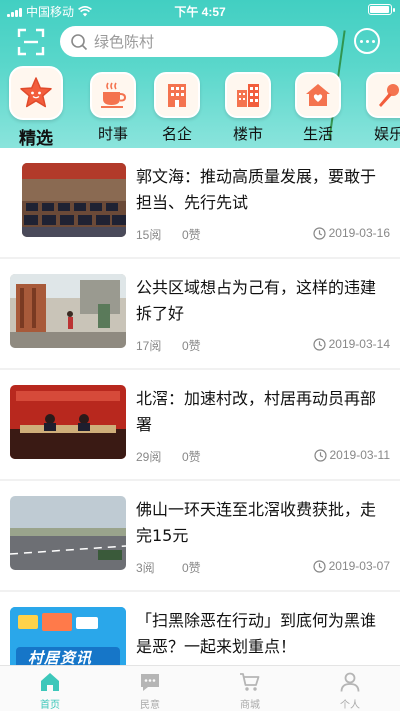 This screenshot has height=711, width=400. Describe the element at coordinates (263, 234) in the screenshot. I see `news-meta: 15阅 0赞 2019-03-16` at that location.